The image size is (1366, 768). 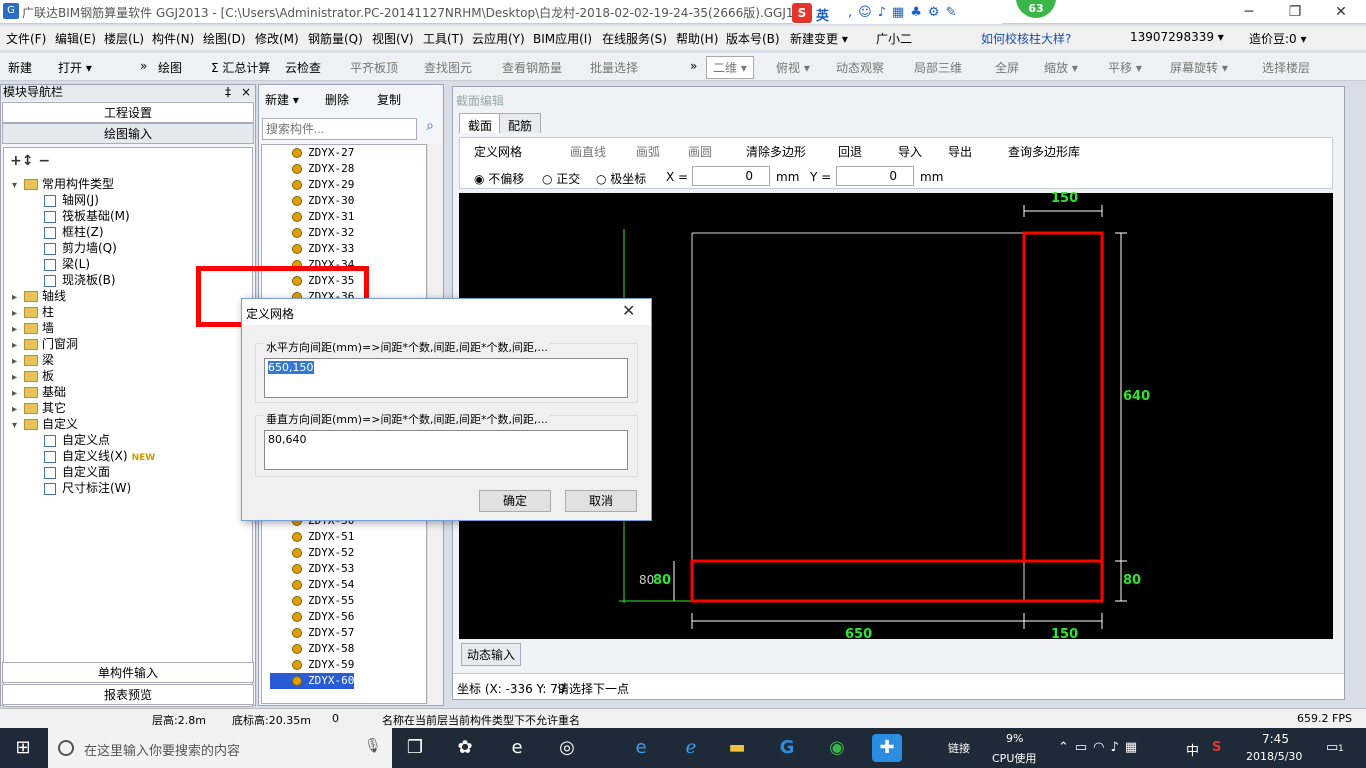 What do you see at coordinates (1216, 747) in the screenshot?
I see `sogou-tray-icon: S` at bounding box center [1216, 747].